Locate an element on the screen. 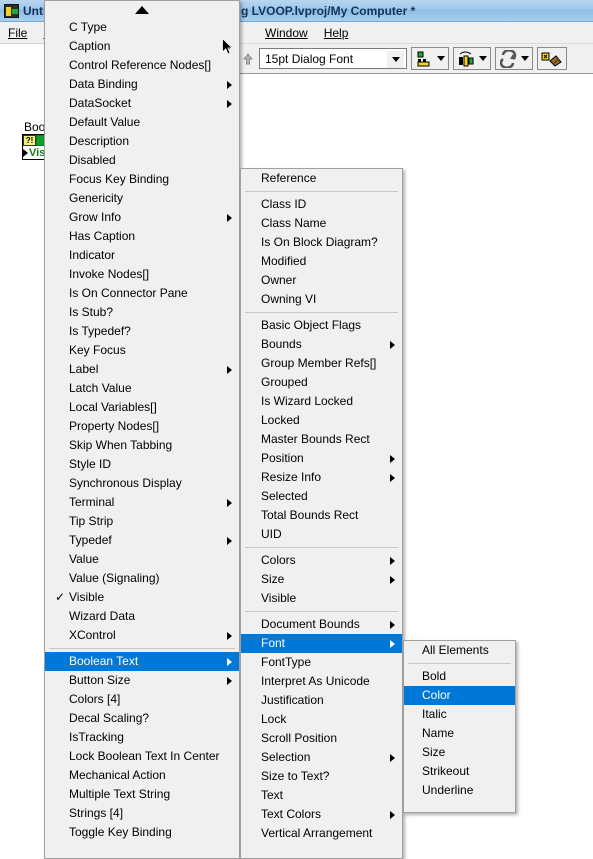  reference-item-master-bounds-rect: Master Bounds Rect is located at coordinates (321, 439).